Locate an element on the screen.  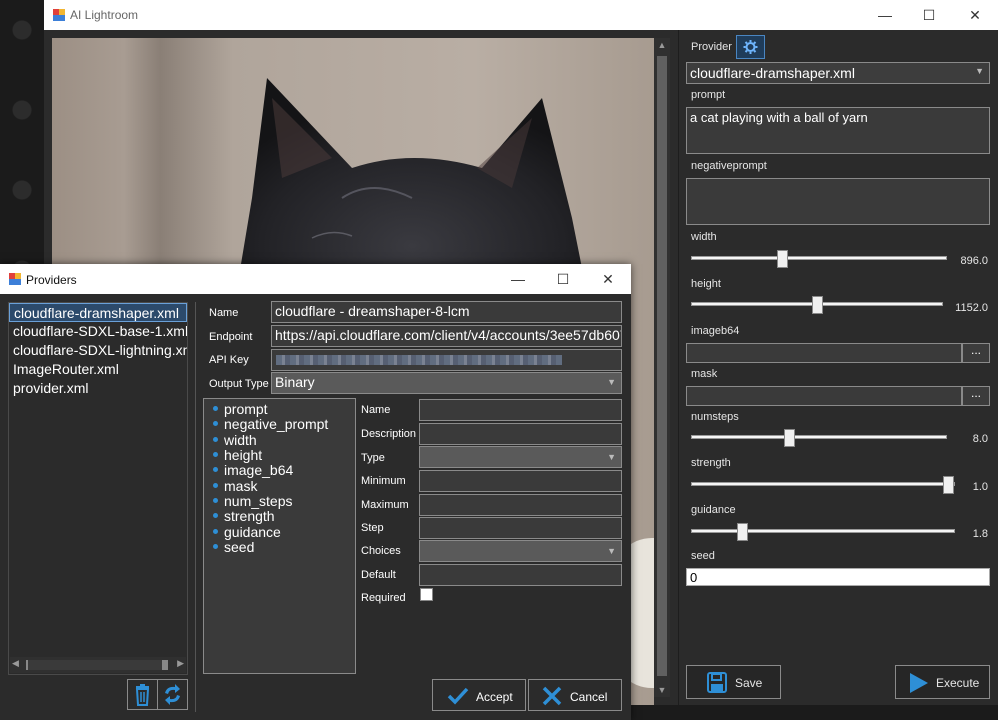
parameter-item: guidance is located at coordinates (246, 532).